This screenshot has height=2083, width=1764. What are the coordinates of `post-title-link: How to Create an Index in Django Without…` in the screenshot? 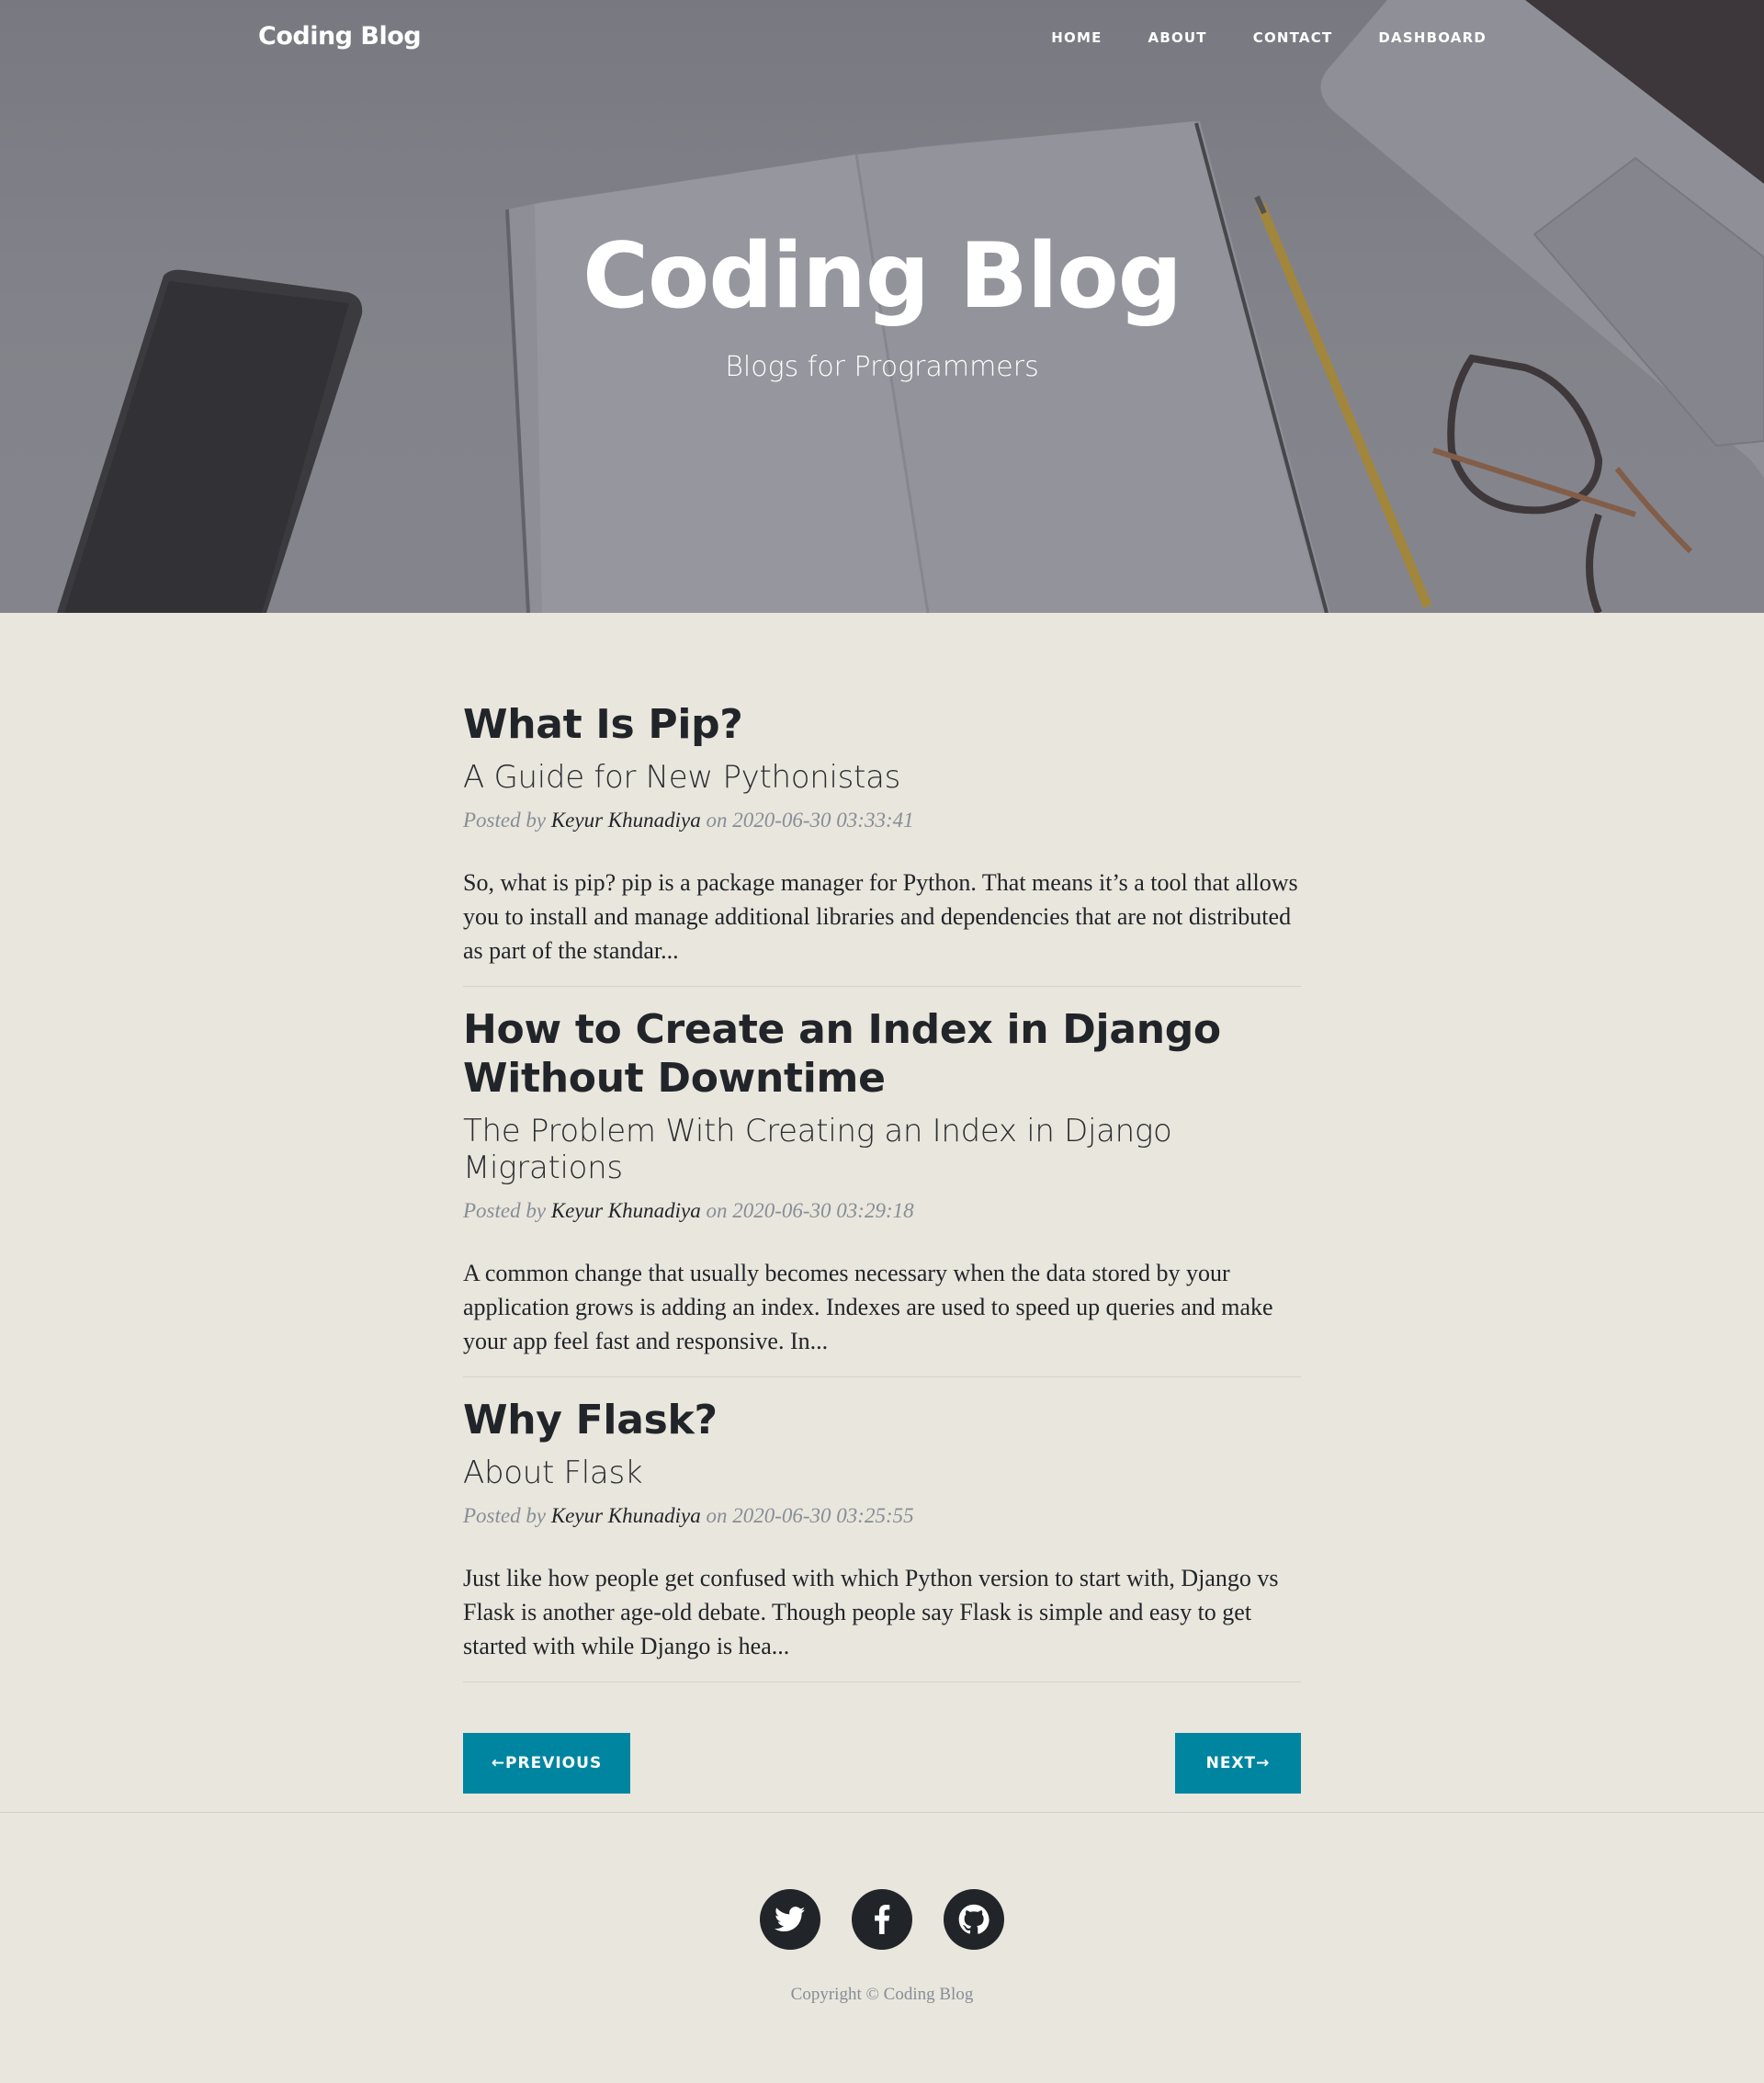 It's located at (882, 1055).